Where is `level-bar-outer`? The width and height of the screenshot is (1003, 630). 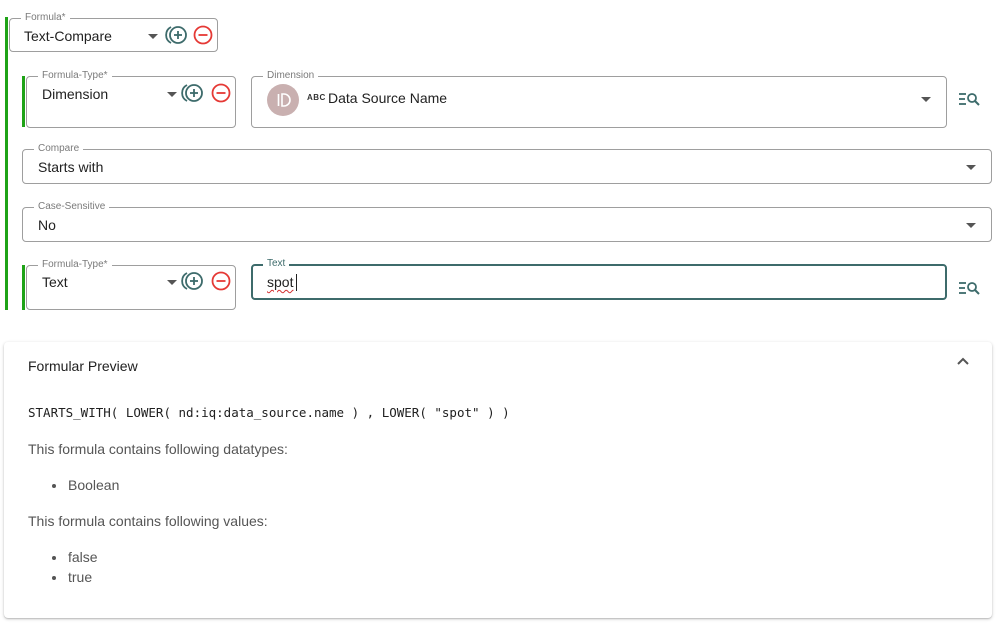
level-bar-outer is located at coordinates (6, 163).